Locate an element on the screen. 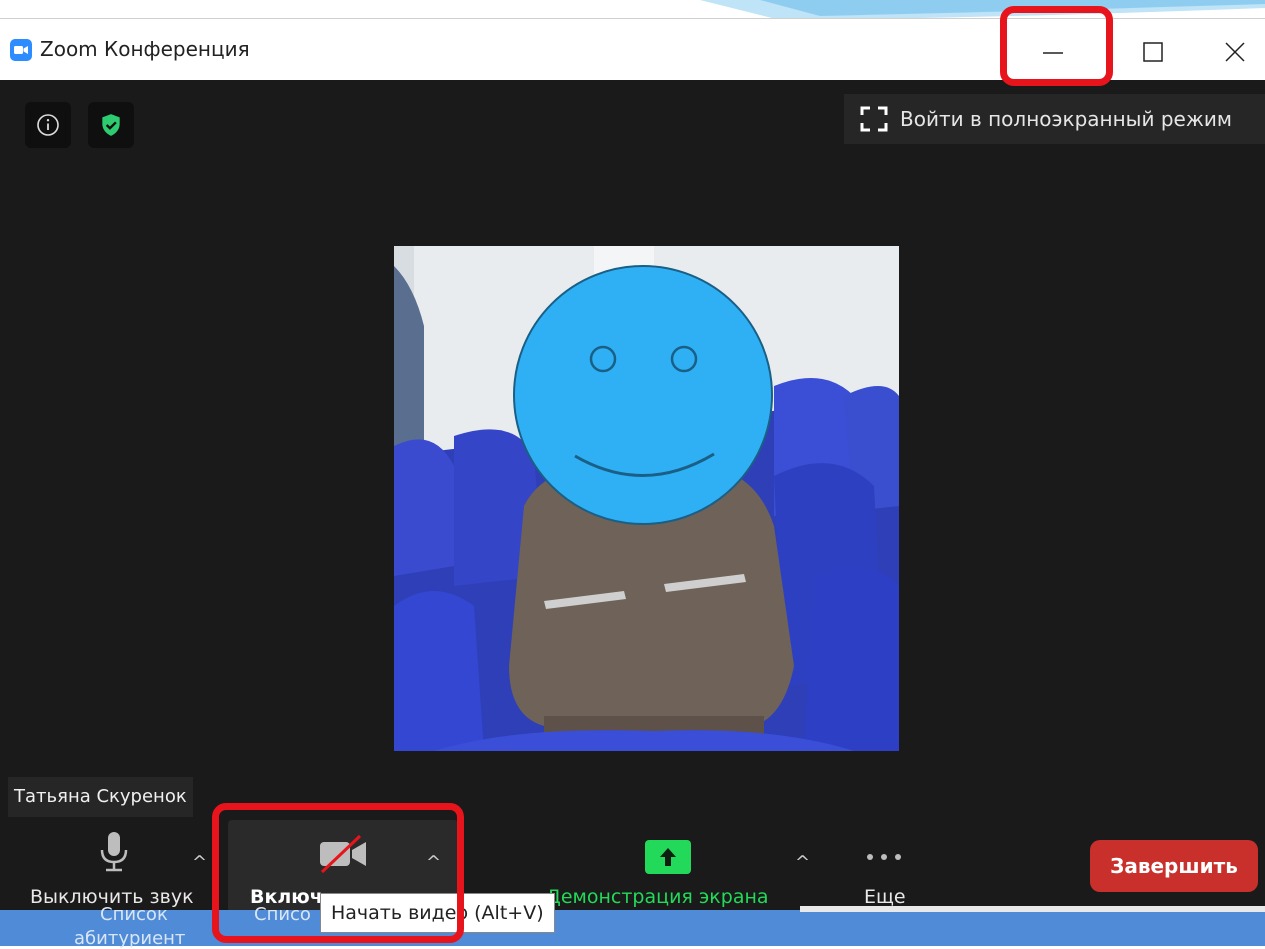 Image resolution: width=1265 pixels, height=949 pixels. meeting-info-button is located at coordinates (48, 125).